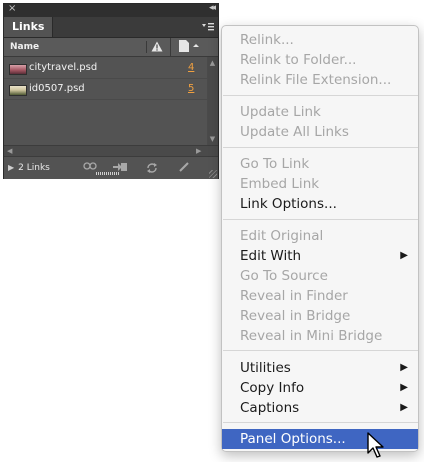  I want to click on menu-item-edit-with: Edit With ▶, so click(320, 256).